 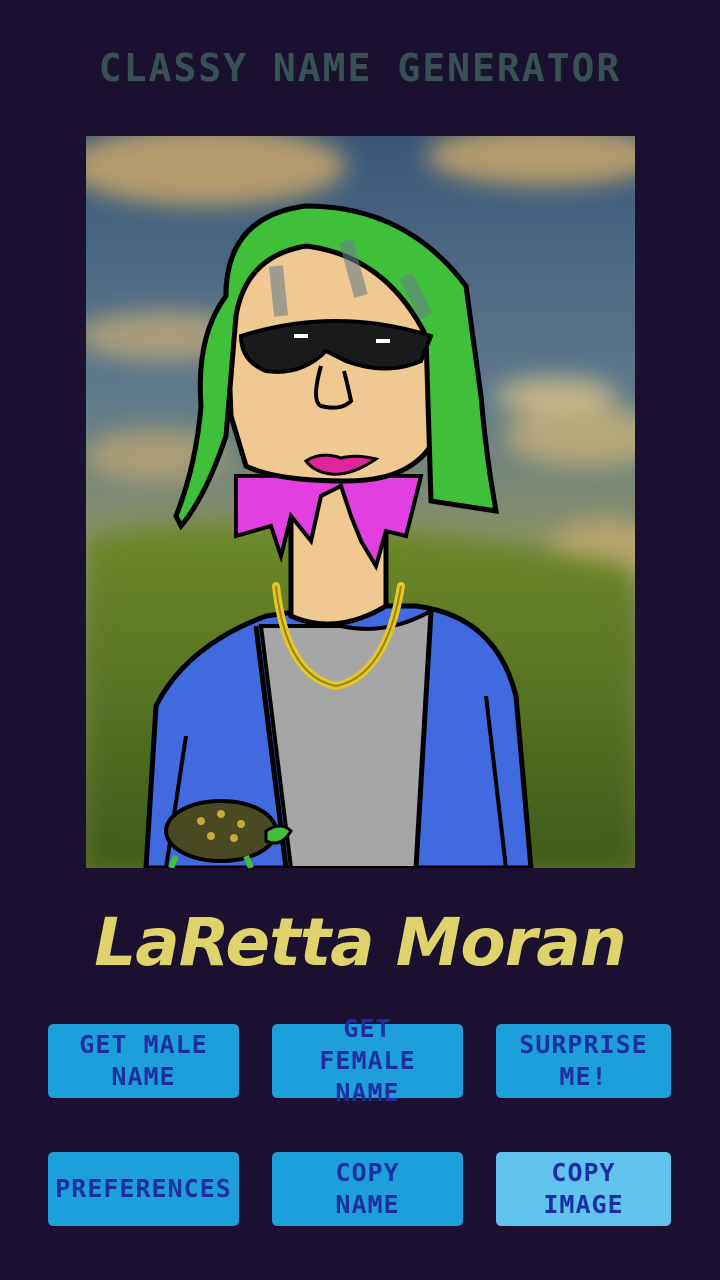 I want to click on get-female-name-label: GET FEMALE NAME, so click(x=367, y=1060).